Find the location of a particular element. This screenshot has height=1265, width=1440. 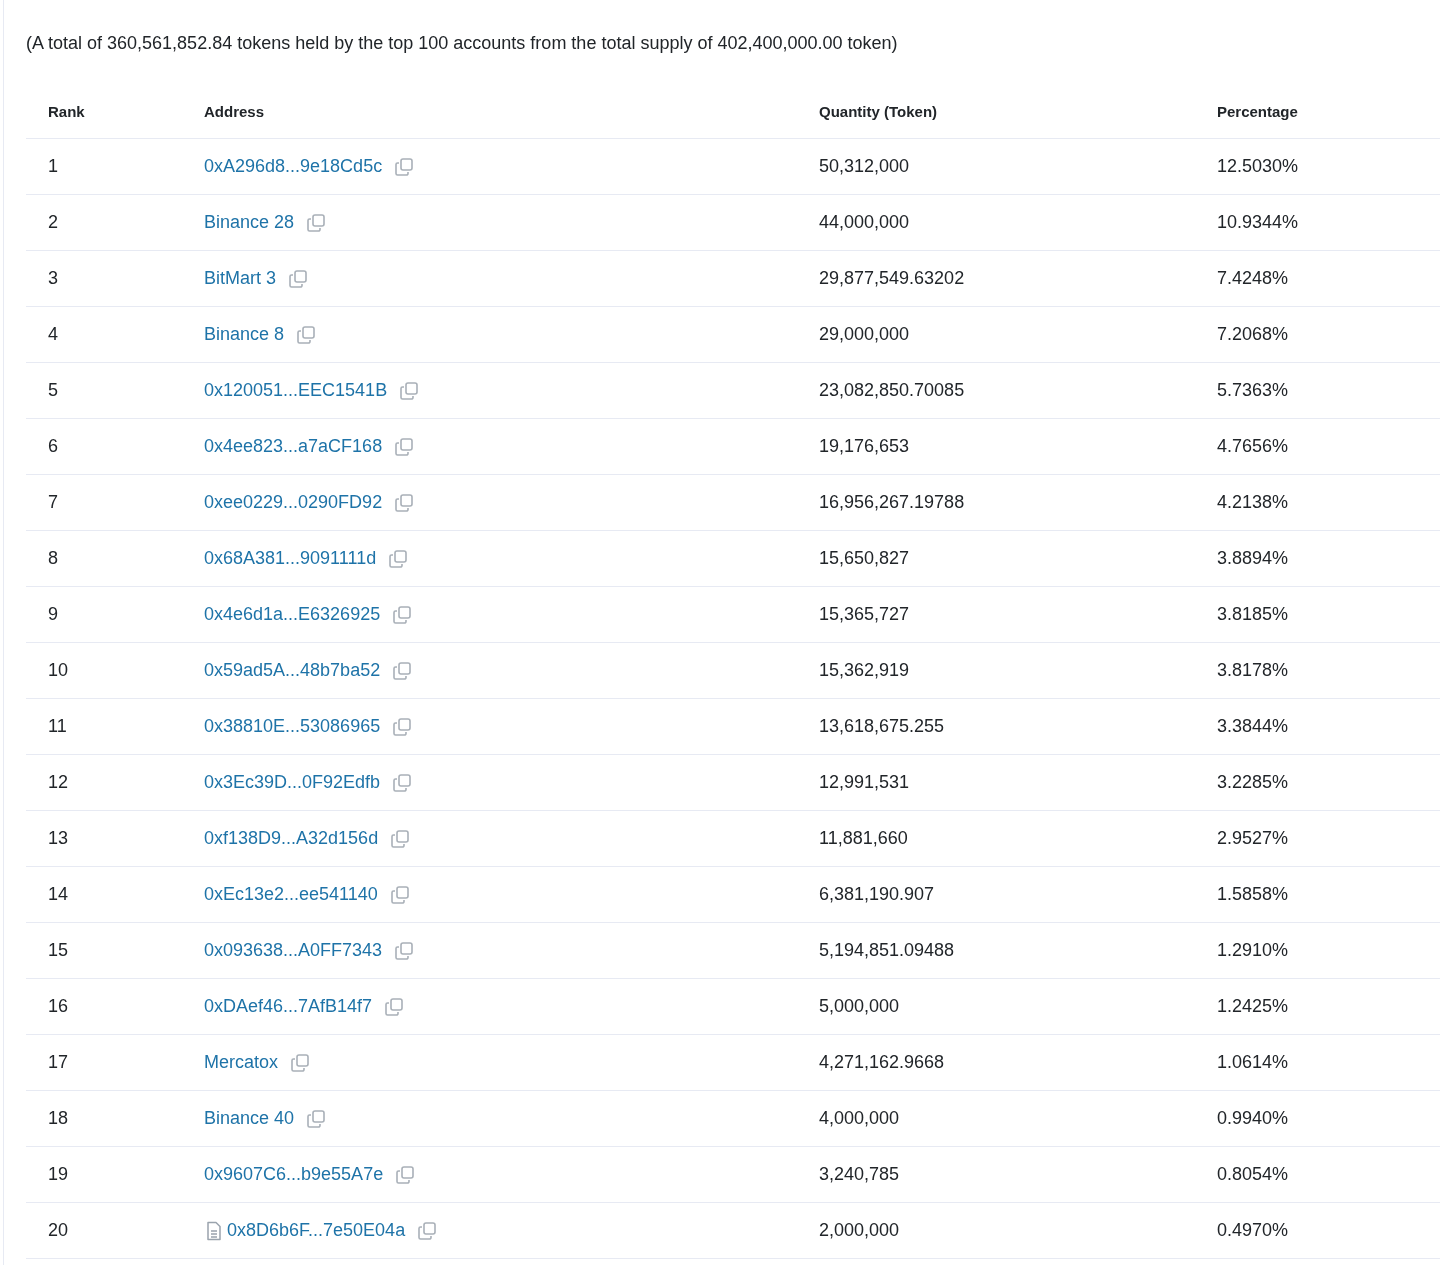

table-cell-text: 7.4248% is located at coordinates (1253, 278).